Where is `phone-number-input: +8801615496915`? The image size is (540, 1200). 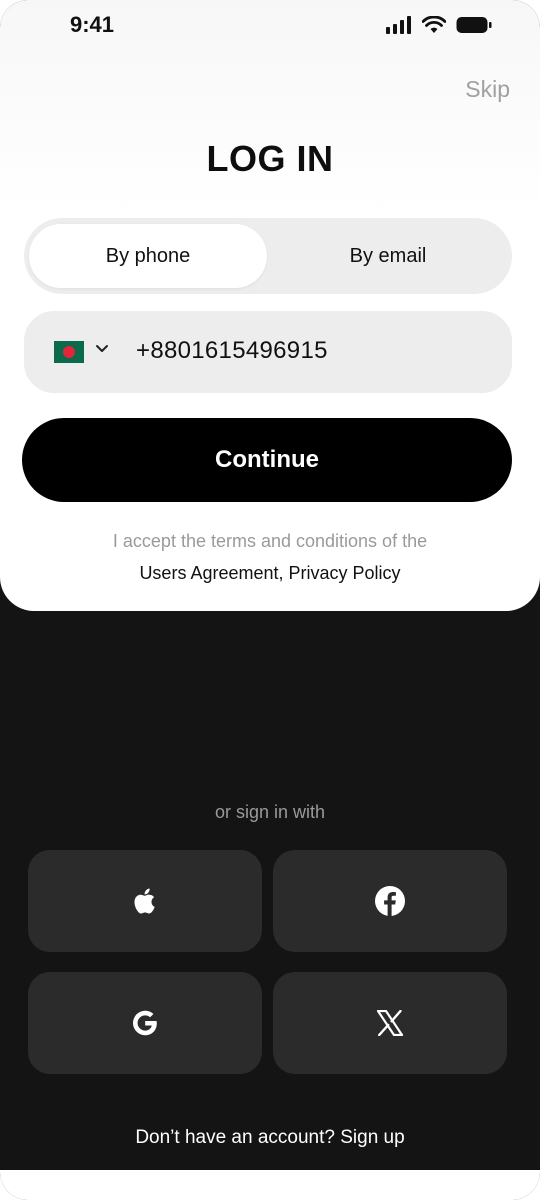 phone-number-input: +8801615496915 is located at coordinates (232, 351).